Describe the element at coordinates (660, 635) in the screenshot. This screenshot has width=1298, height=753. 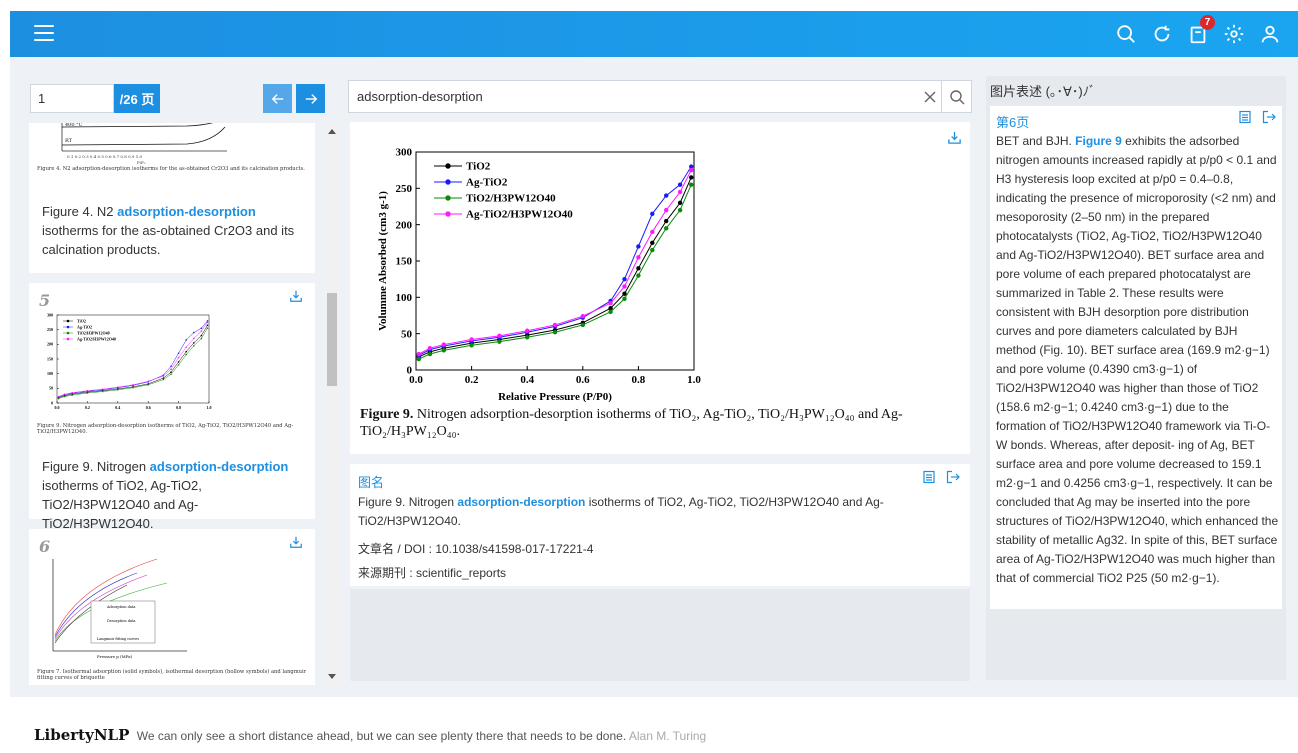
I see `empty-area` at that location.